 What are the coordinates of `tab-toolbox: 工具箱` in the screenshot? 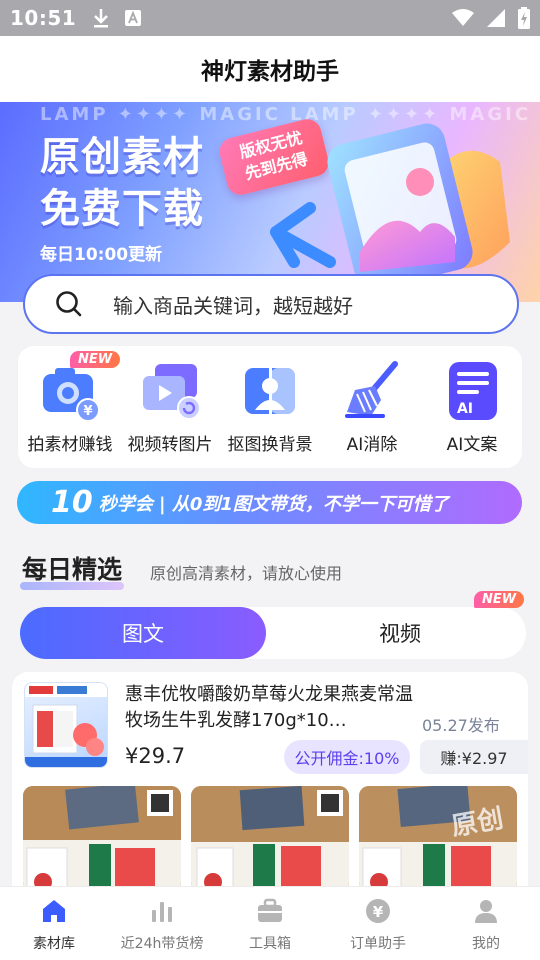 It's located at (270, 923).